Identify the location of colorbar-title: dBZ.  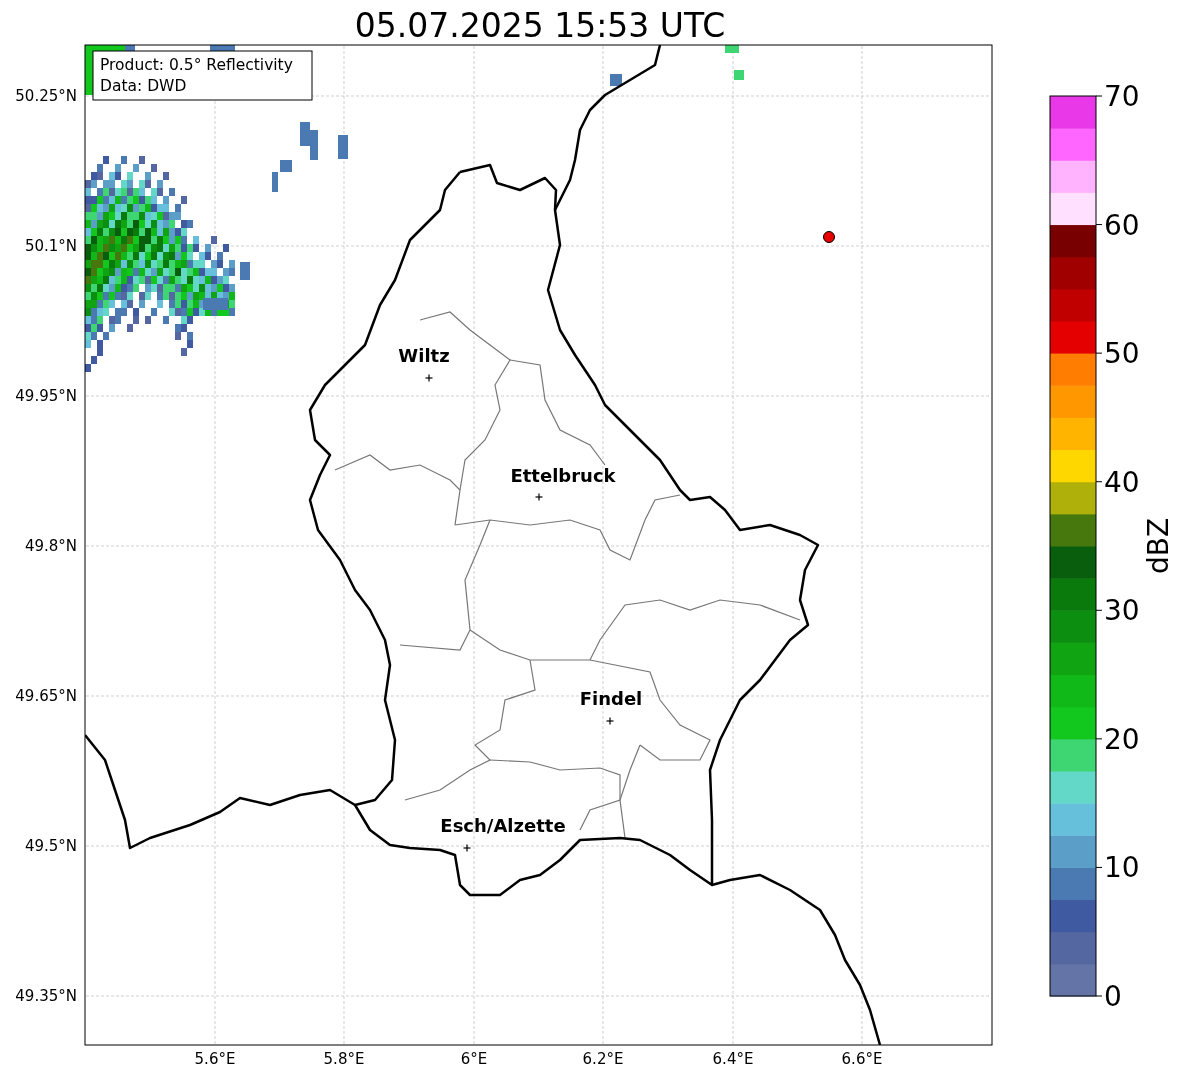
(1158, 546).